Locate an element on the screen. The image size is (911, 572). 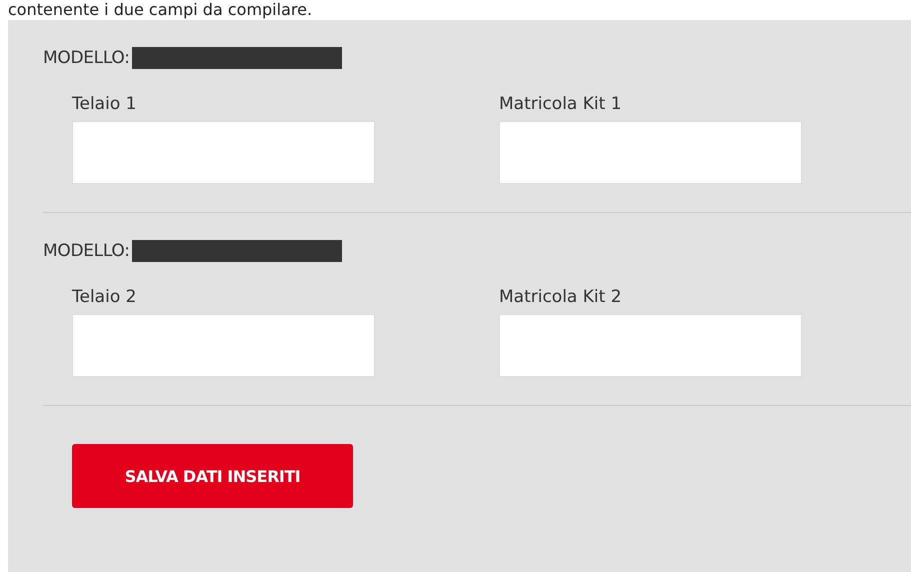
field-label: Telaio 2 is located at coordinates (105, 298).